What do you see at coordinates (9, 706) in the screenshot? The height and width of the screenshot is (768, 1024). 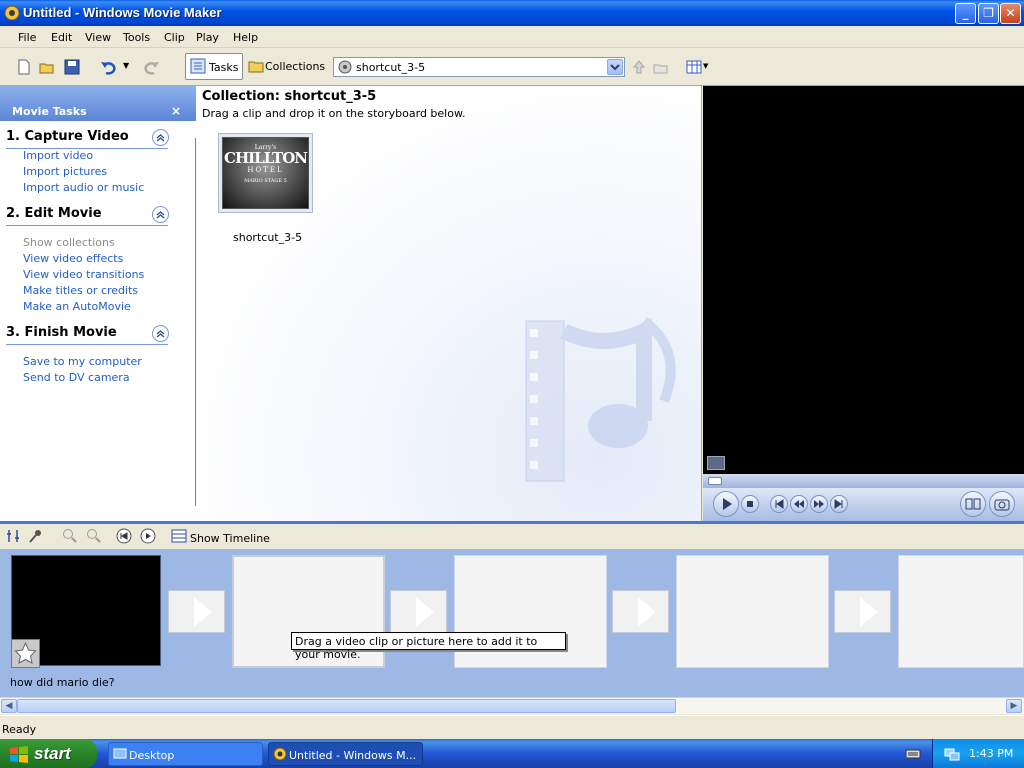 I see `scroll-left-icon: ◀` at bounding box center [9, 706].